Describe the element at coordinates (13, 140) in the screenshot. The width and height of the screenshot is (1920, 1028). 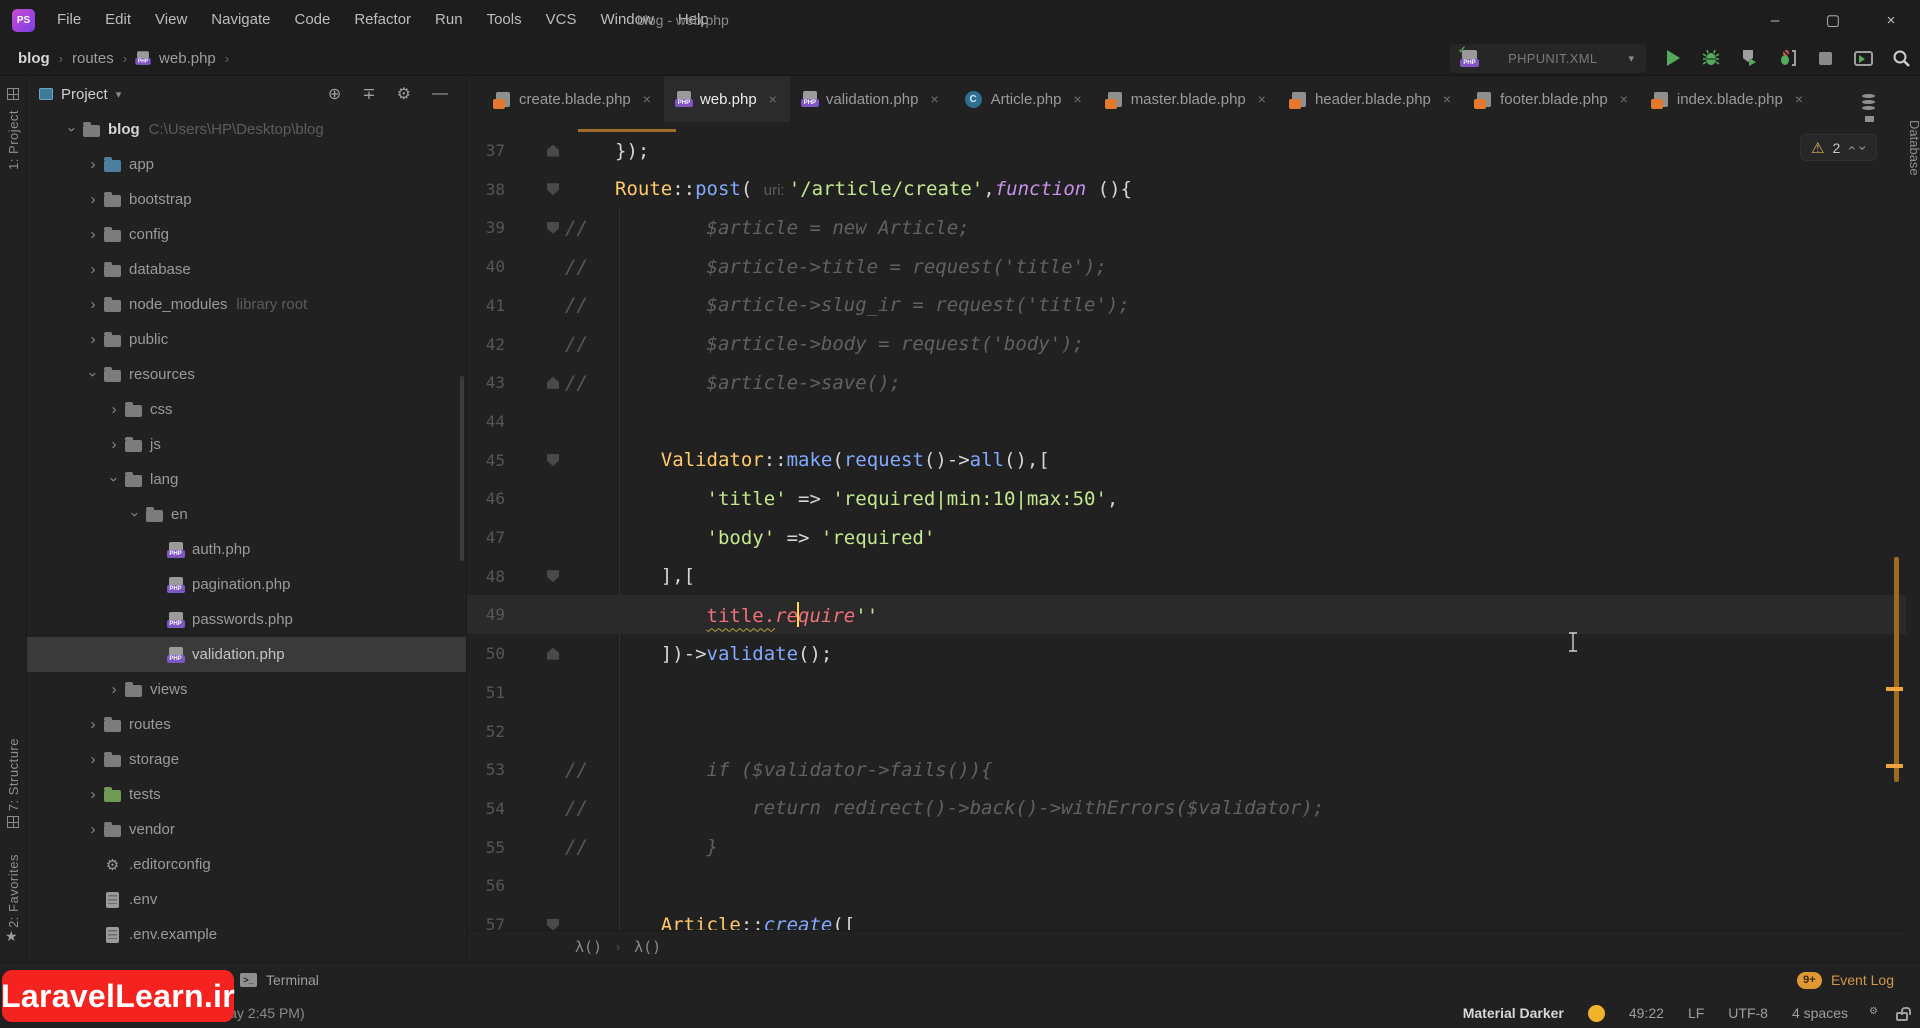
I see `tool-button-project: 1: Project` at that location.